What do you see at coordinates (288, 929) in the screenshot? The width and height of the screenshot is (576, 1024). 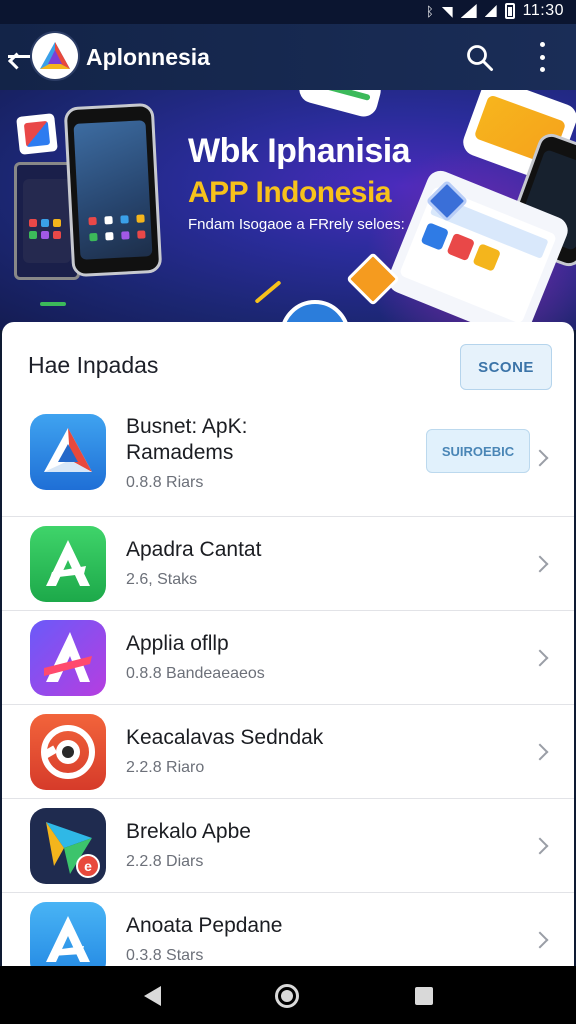 I see `app-list-item: Anoata Pepdane 0.3.8 Stars` at bounding box center [288, 929].